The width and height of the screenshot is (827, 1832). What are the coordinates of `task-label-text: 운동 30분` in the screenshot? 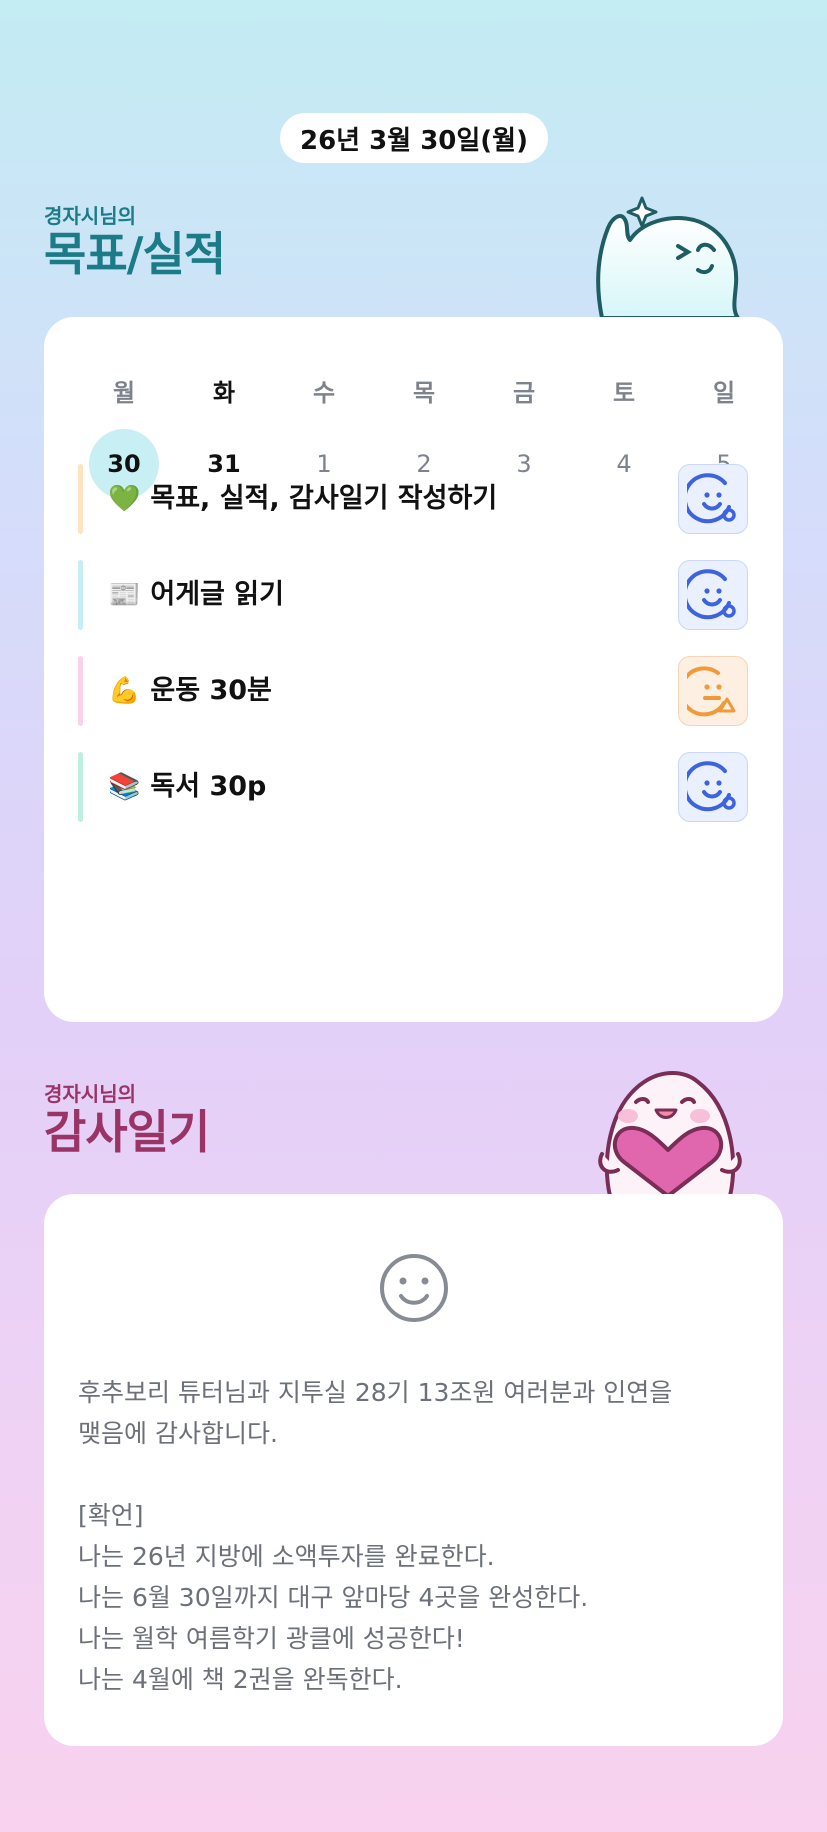 It's located at (211, 690).